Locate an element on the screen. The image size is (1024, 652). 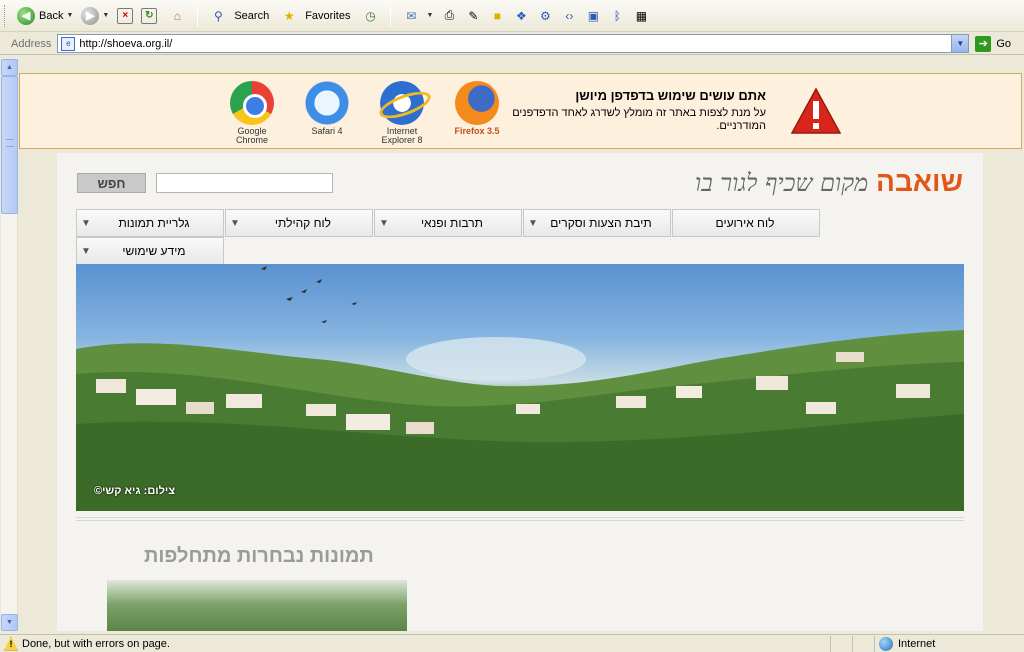
qr-icon: ▦ is located at coordinates (641, 16).